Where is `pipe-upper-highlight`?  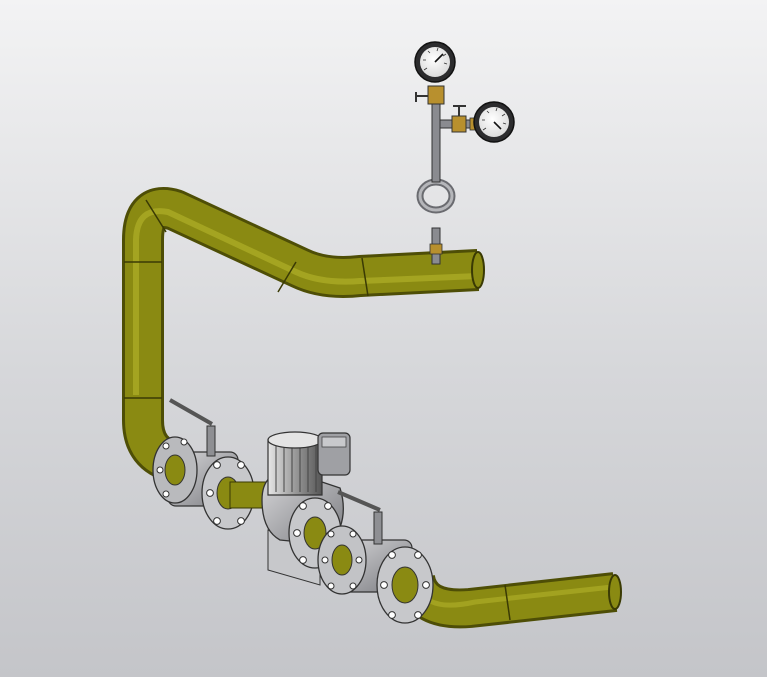
pipe-upper-highlight is located at coordinates (306, 304).